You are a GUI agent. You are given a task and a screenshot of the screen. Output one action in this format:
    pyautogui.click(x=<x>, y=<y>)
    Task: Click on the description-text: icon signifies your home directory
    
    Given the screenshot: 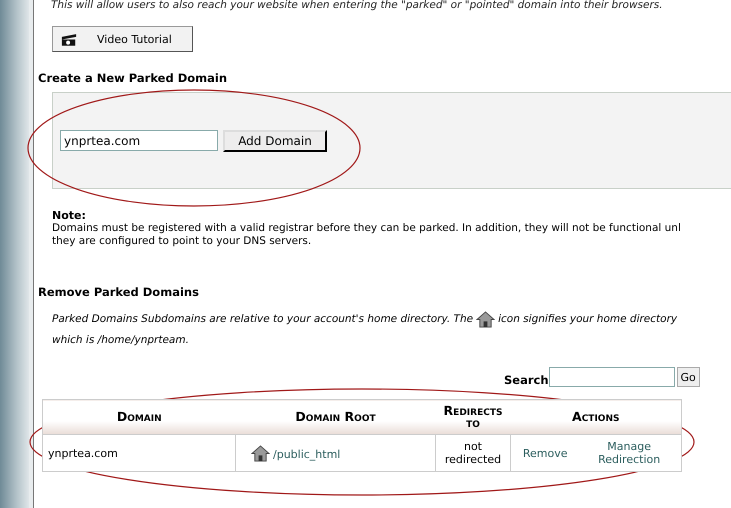 What is the action you would take?
    pyautogui.click(x=588, y=319)
    